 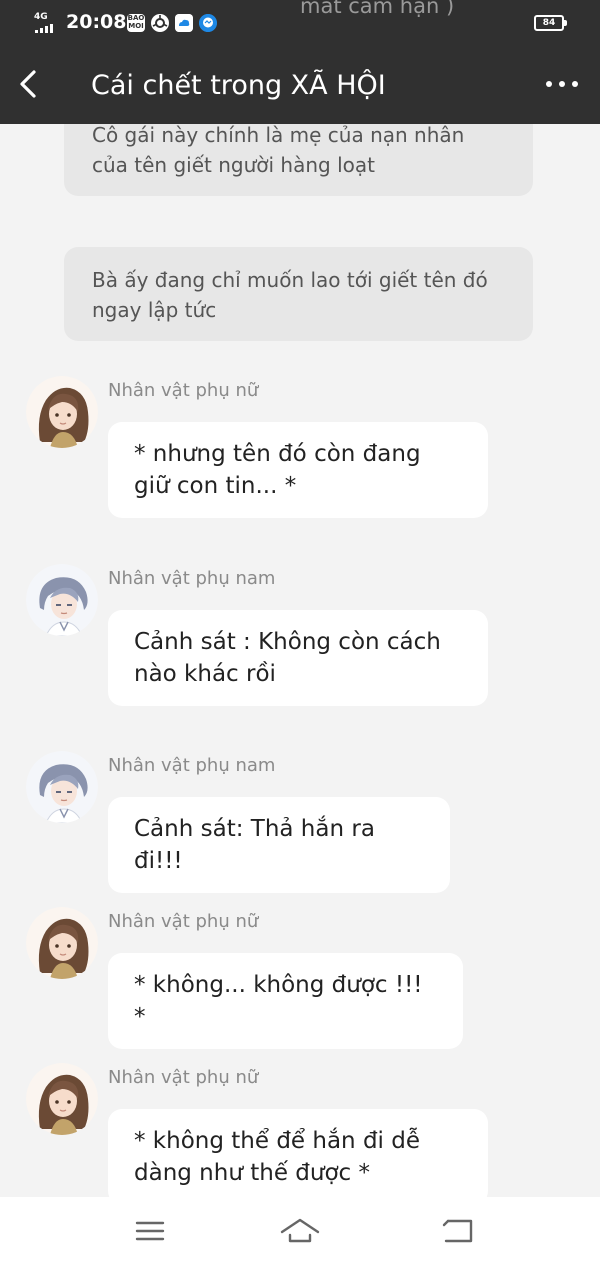 I want to click on message-text: * không... không được !!! *, so click(x=278, y=1001).